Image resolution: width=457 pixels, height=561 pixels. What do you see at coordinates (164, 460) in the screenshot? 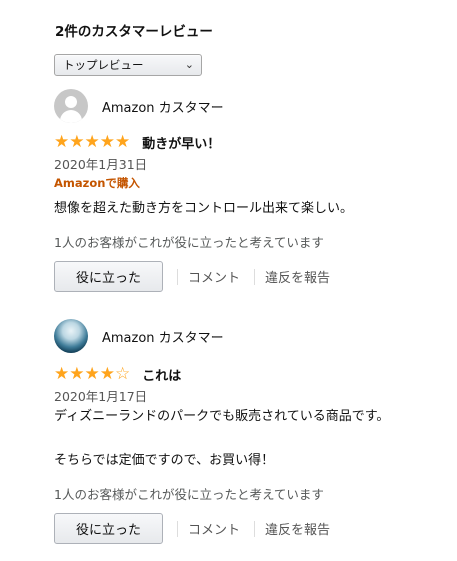
I see `review-body-line-2: そちらでは定価ですので、お買い得！` at bounding box center [164, 460].